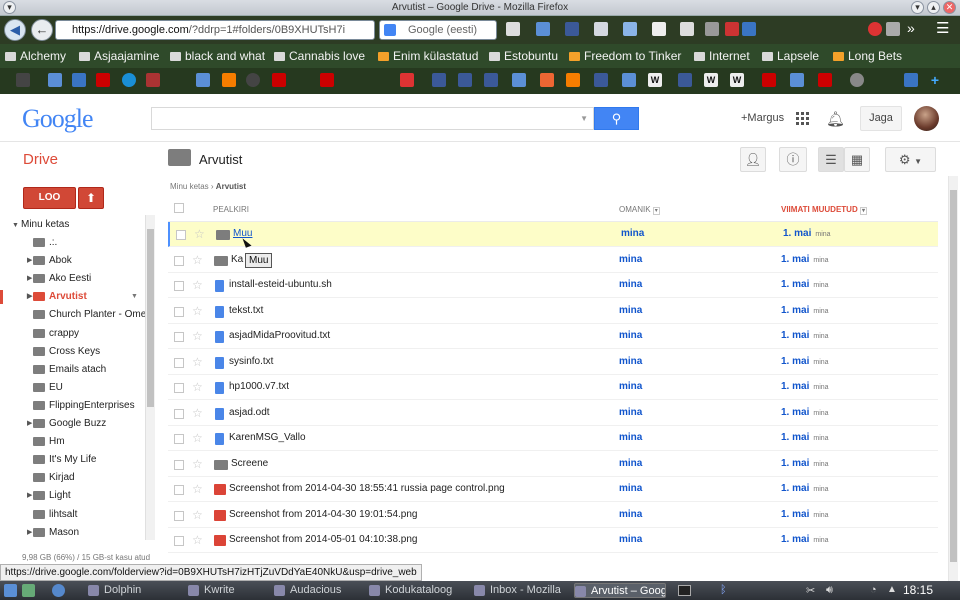  I want to click on download-icon, so click(687, 29).